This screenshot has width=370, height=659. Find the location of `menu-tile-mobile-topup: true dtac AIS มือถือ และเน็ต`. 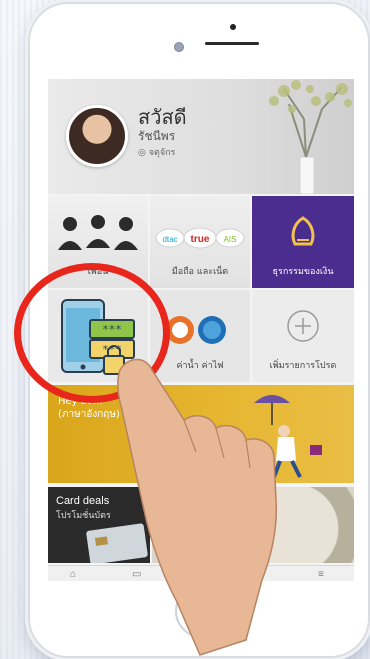

menu-tile-mobile-topup: true dtac AIS มือถือ และเน็ต is located at coordinates (200, 242).